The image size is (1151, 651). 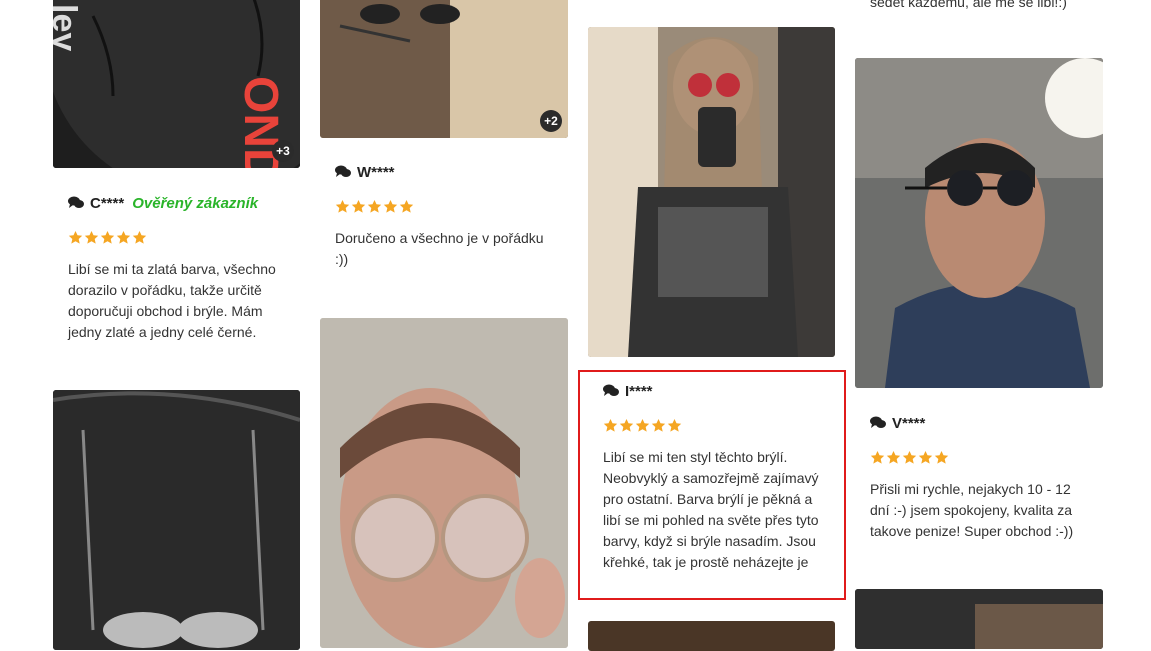 I want to click on photo-count-badge: +3, so click(x=283, y=151).